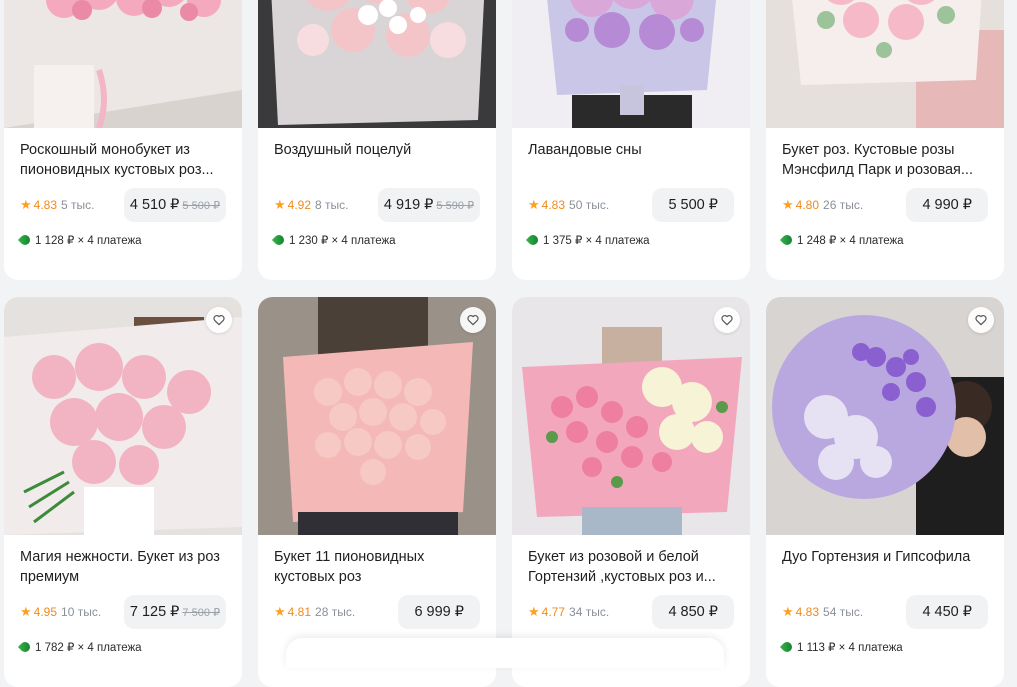  I want to click on installment-info: 1 113 ₽ × 4 платежа, so click(841, 647).